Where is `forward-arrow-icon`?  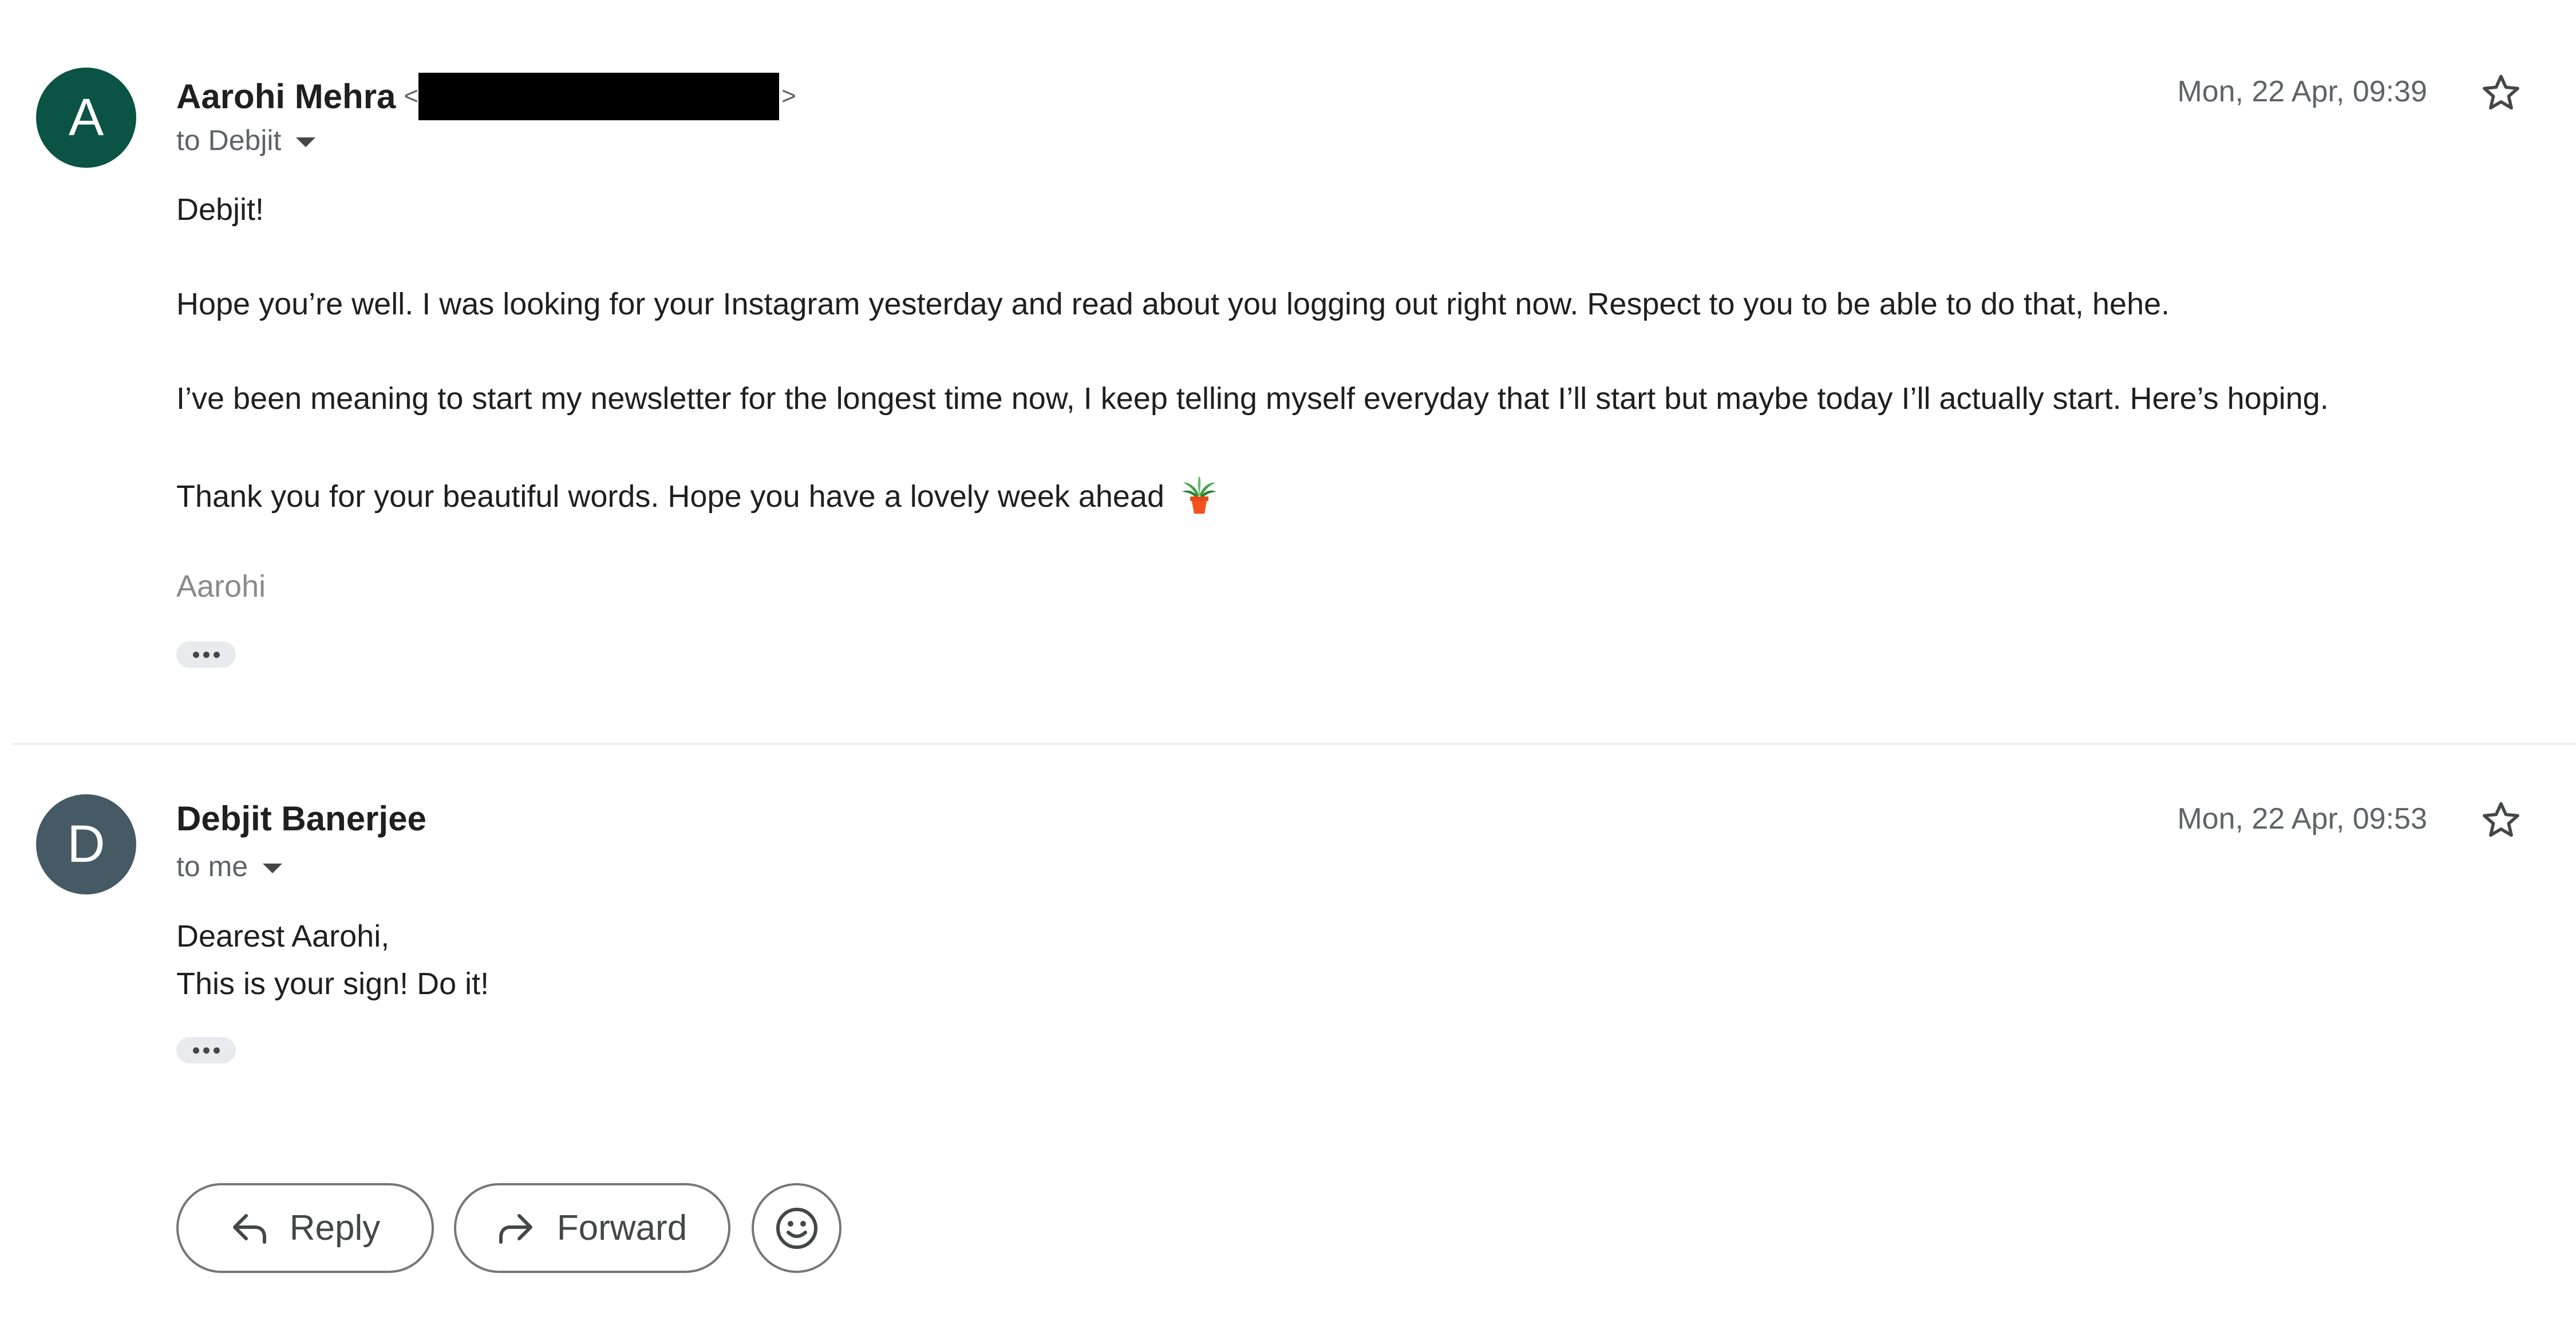
forward-arrow-icon is located at coordinates (516, 1228).